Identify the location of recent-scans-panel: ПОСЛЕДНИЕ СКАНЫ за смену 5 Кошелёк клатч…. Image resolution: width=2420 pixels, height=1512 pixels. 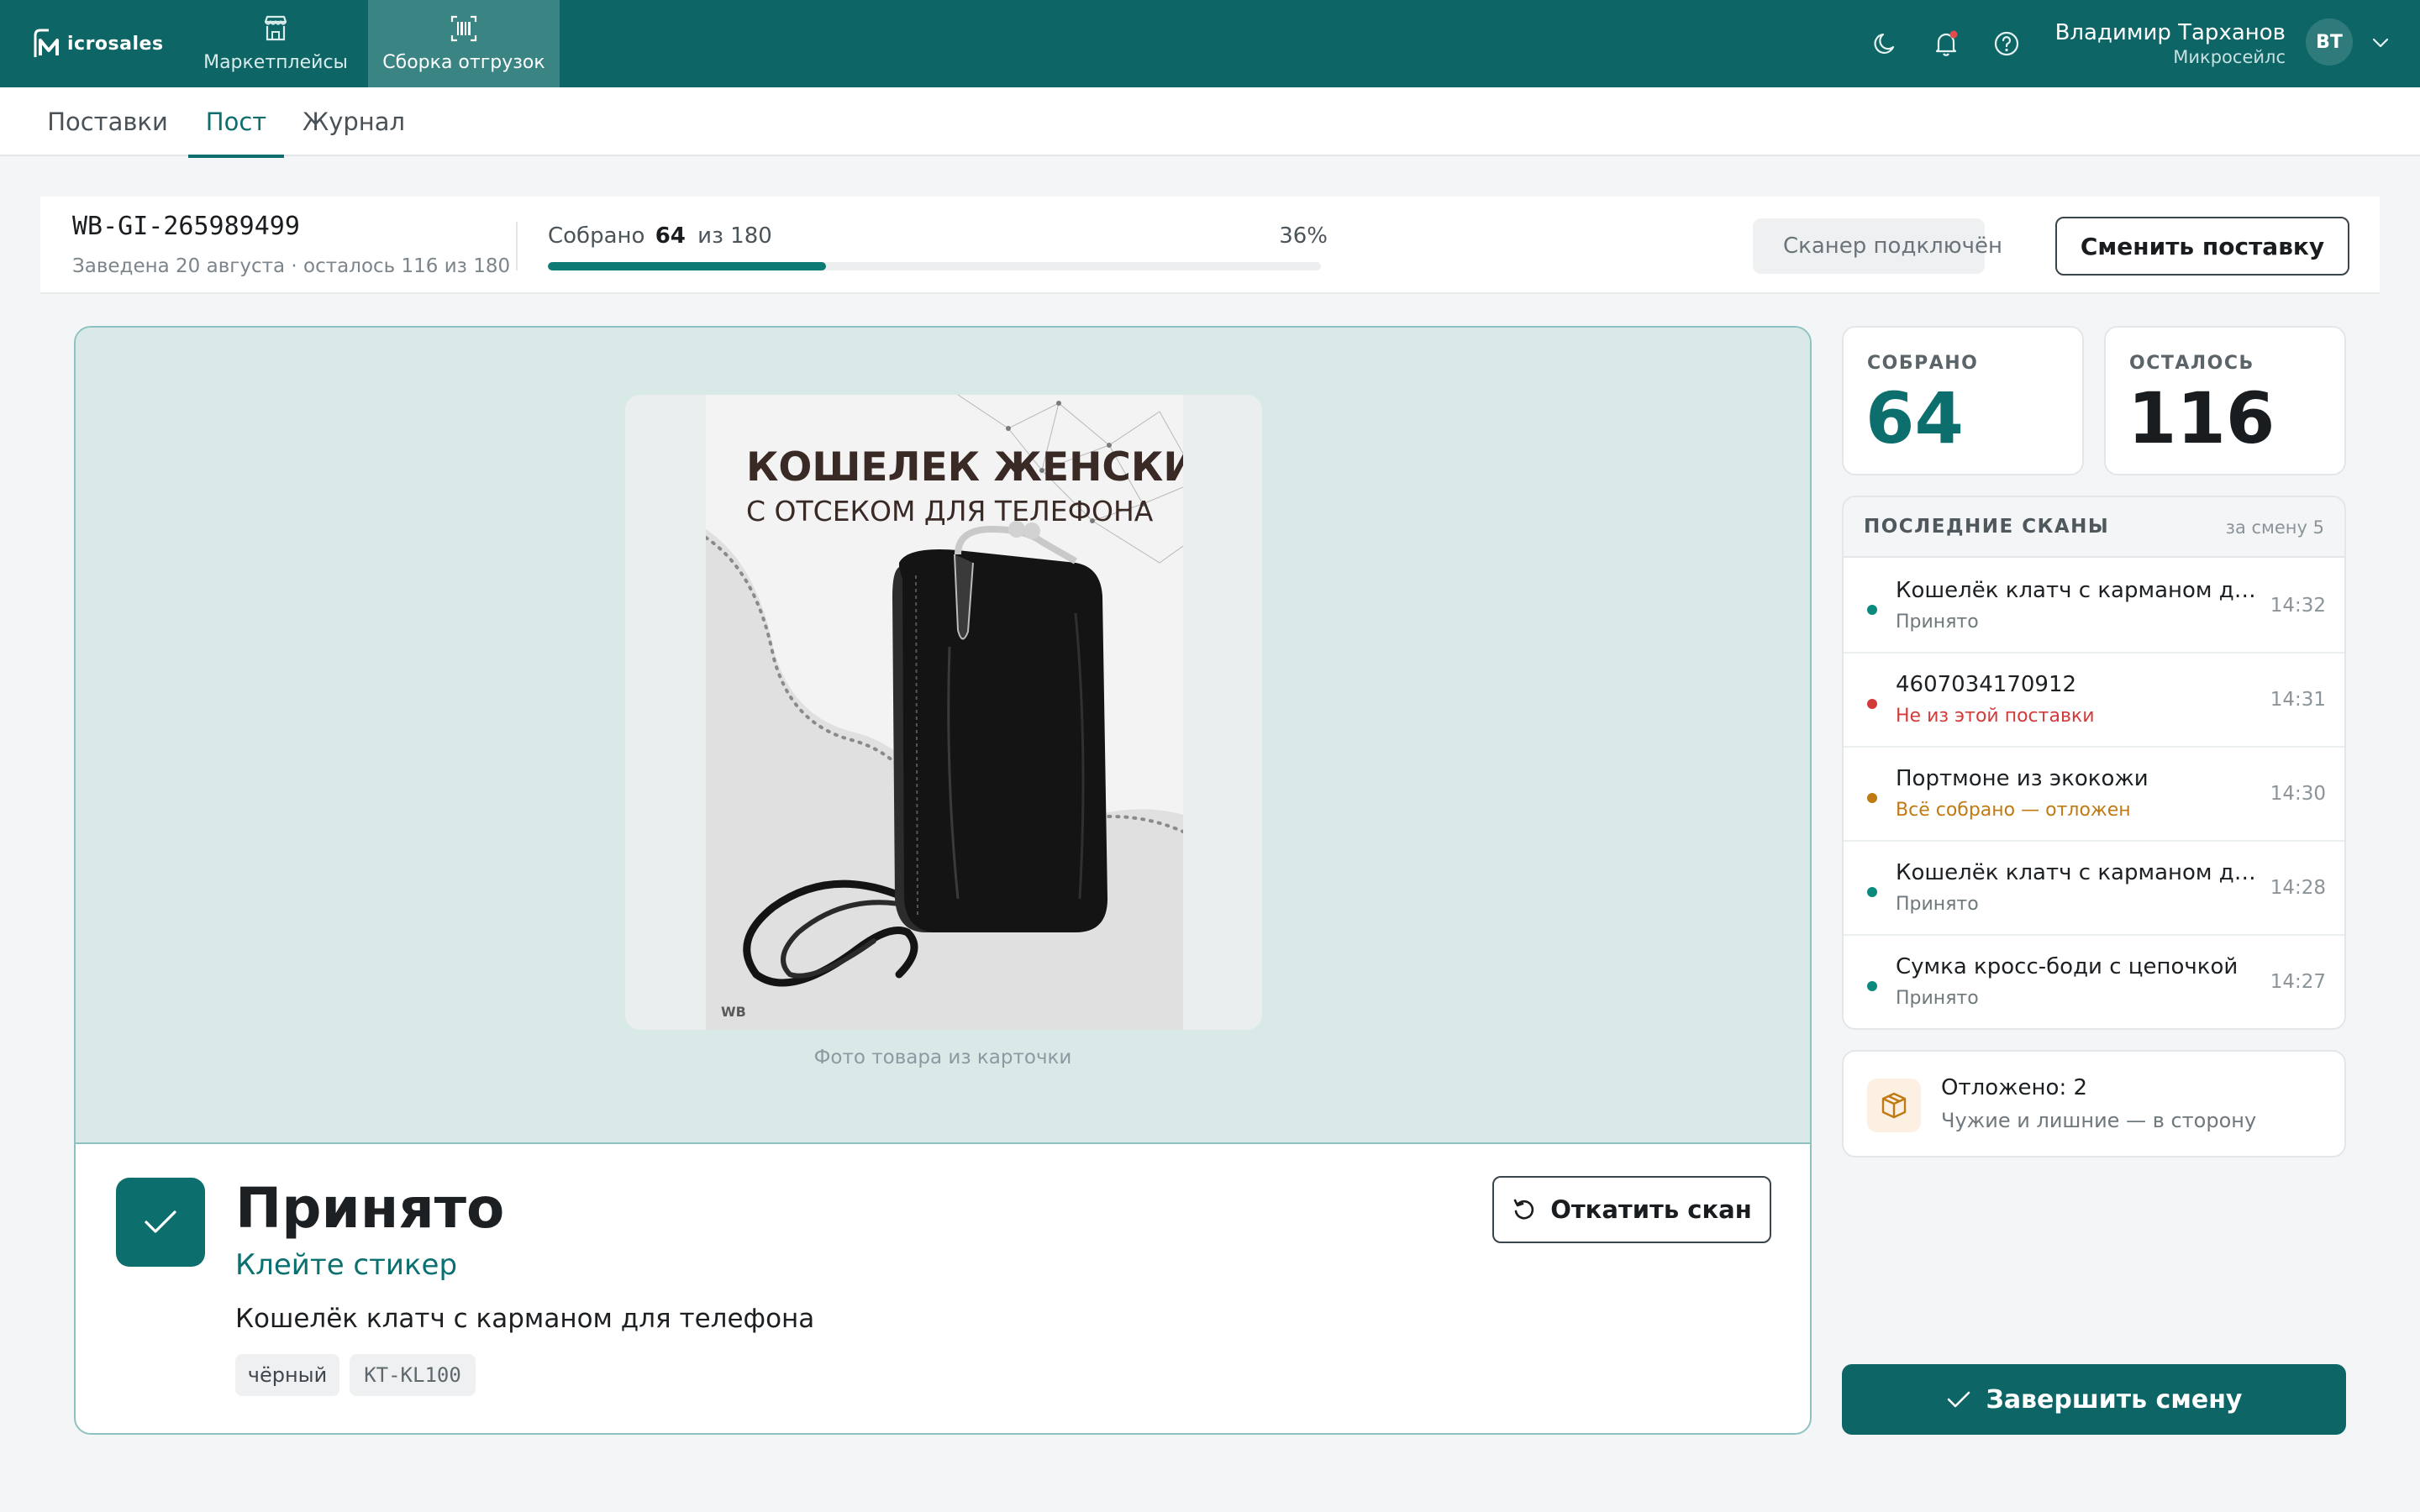
(2094, 763).